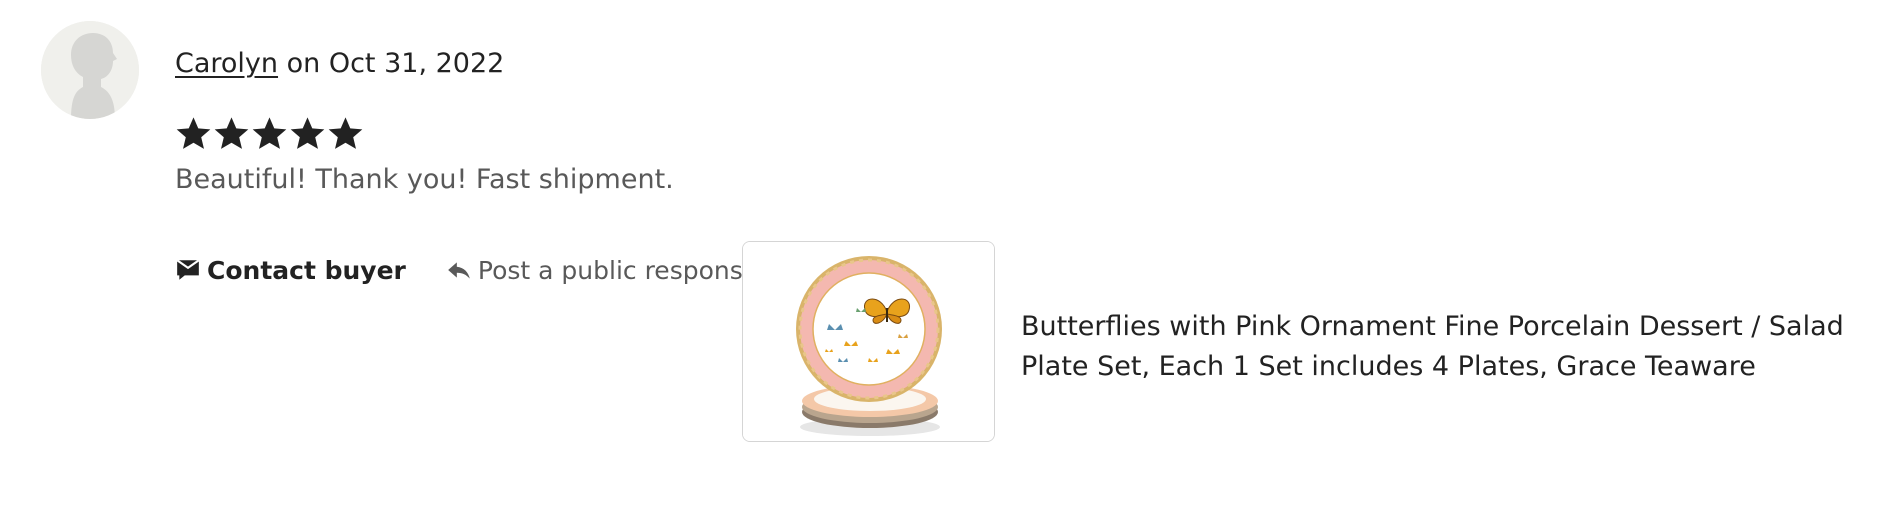 Image resolution: width=1880 pixels, height=528 pixels. I want to click on reply-arrow-icon, so click(459, 270).